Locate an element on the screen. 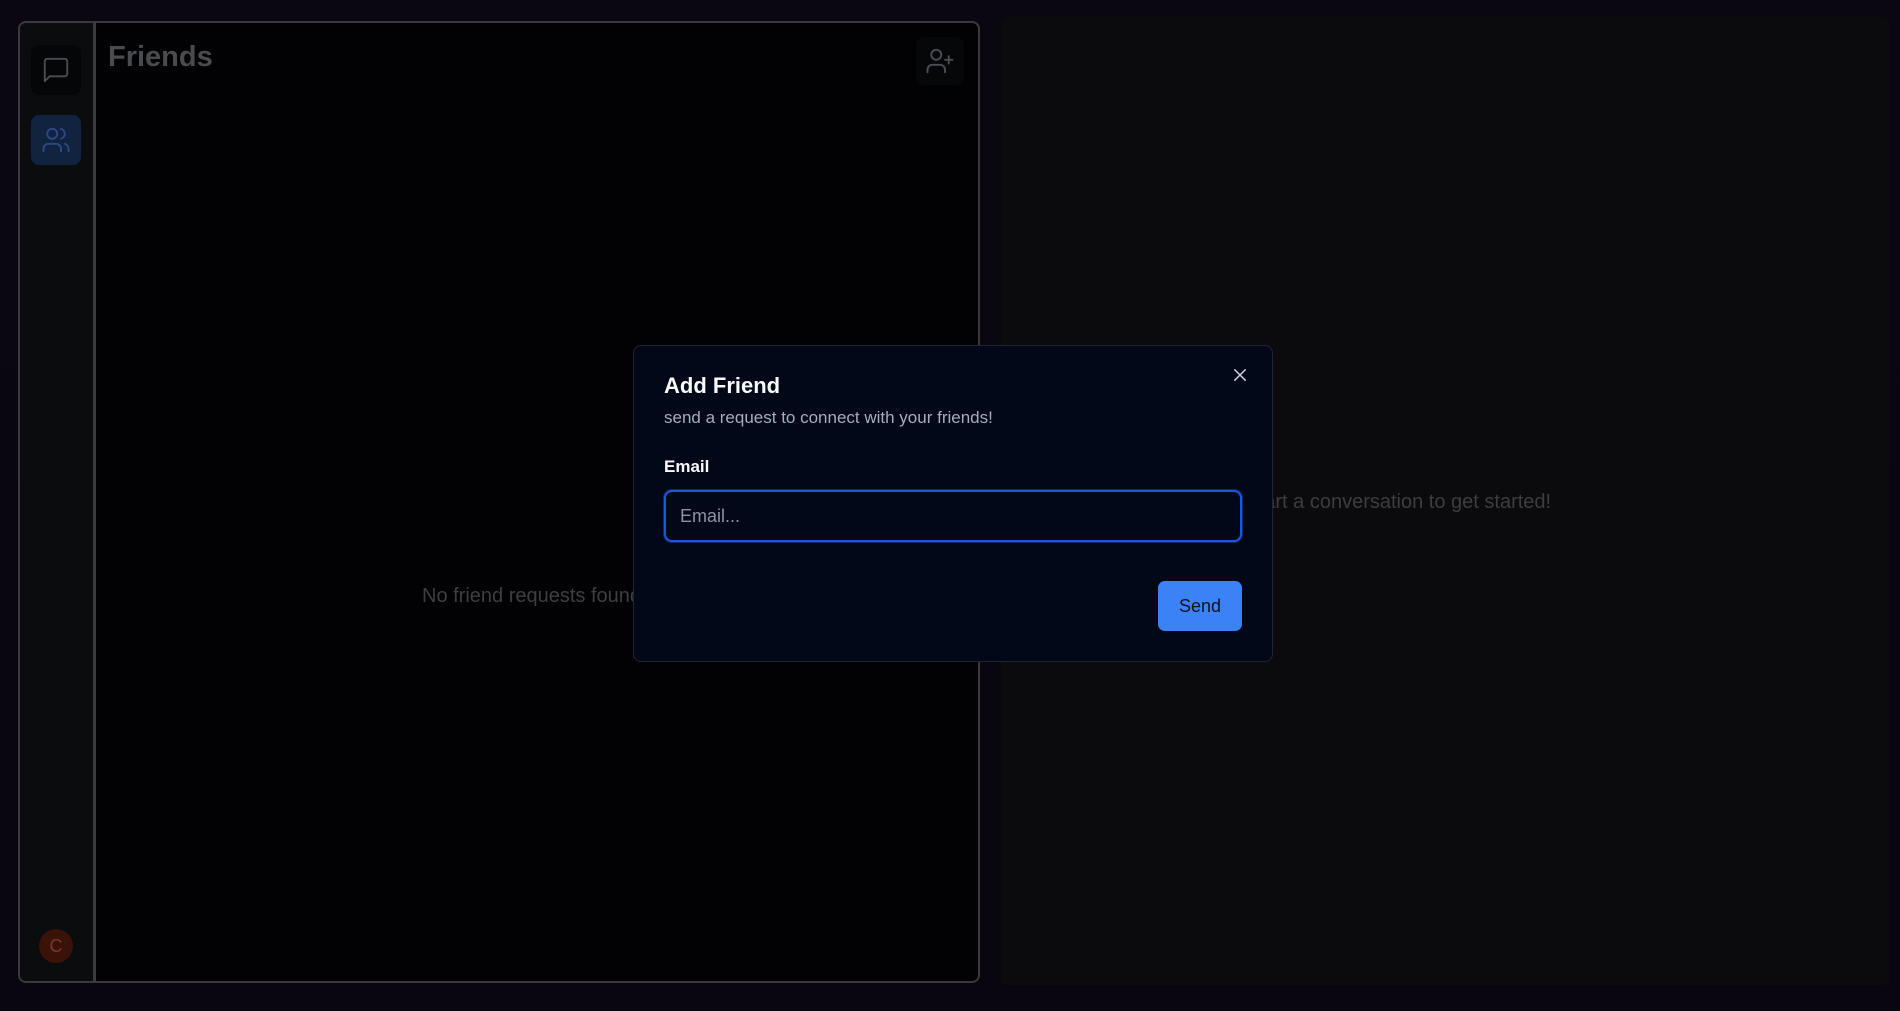 This screenshot has width=1900, height=1011. send-button: Send is located at coordinates (1200, 606).